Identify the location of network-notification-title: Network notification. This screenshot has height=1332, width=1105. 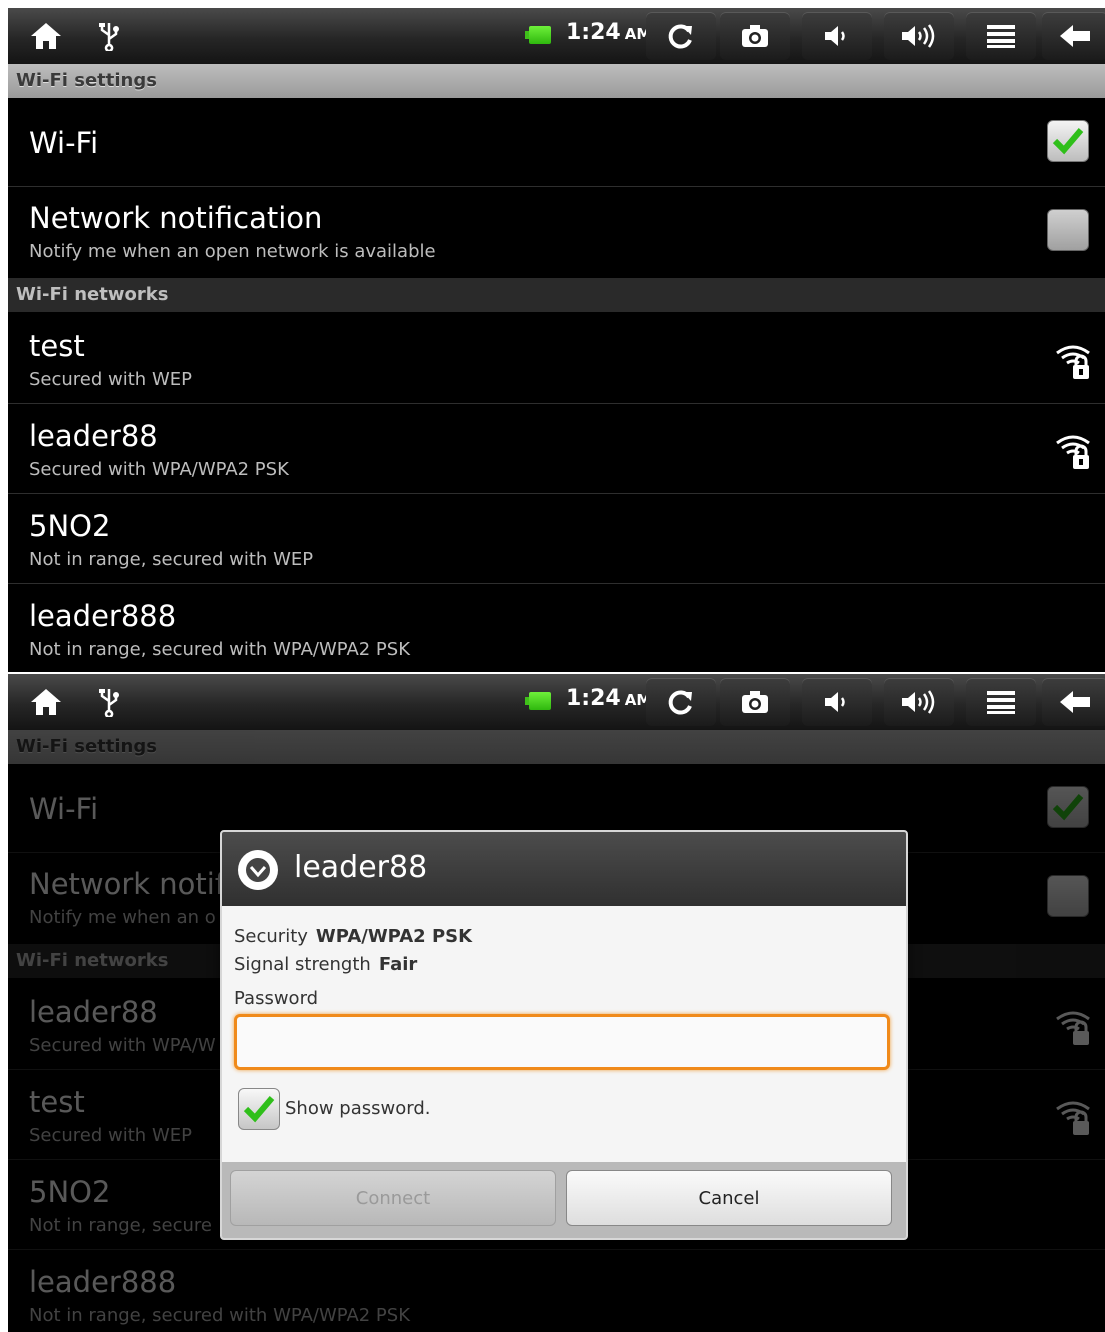
(176, 218).